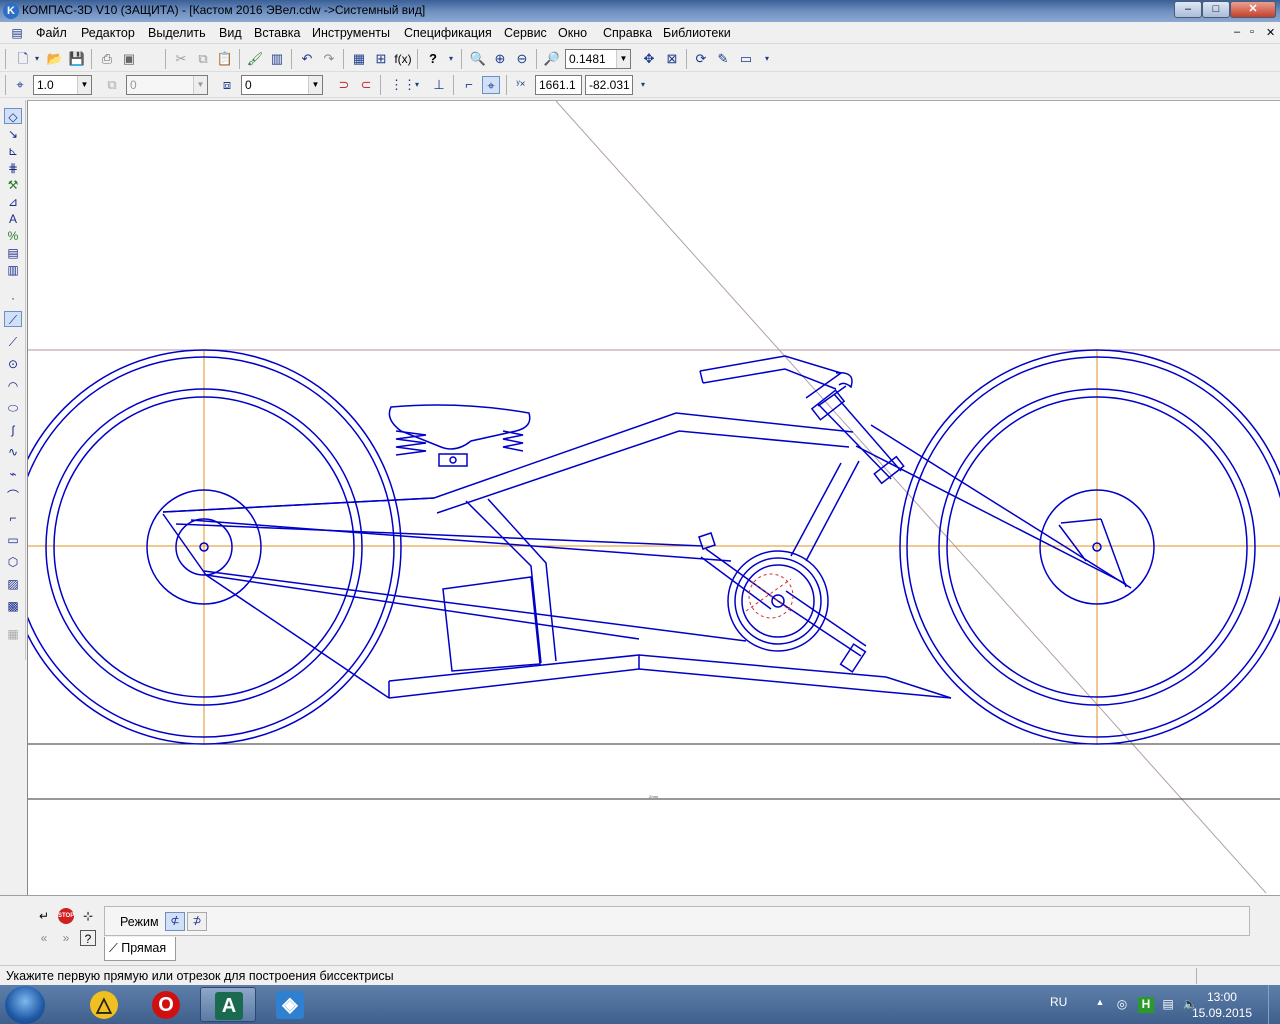 The image size is (1280, 1024). Describe the element at coordinates (381, 59) in the screenshot. I see `library-manager-icon: ⊞` at that location.